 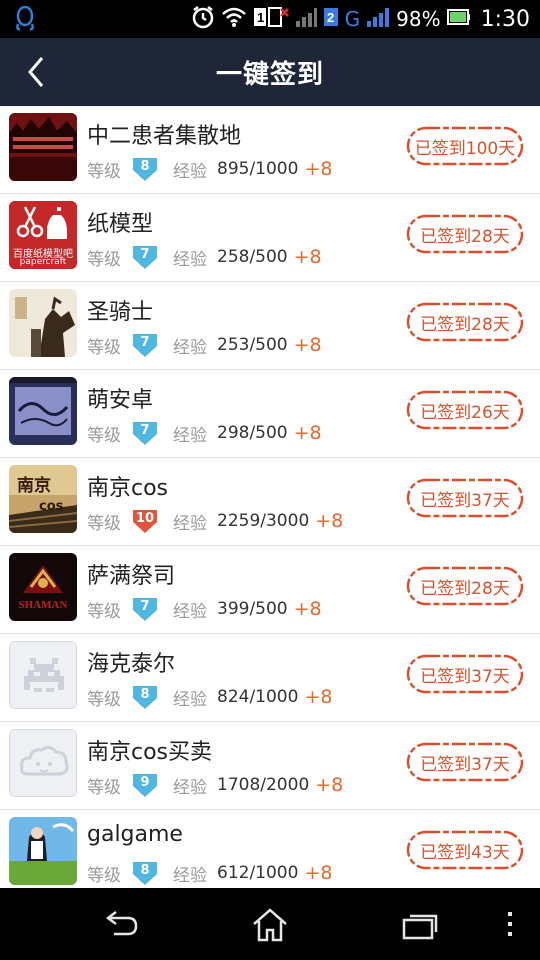 I want to click on level-value: 10, so click(x=145, y=518).